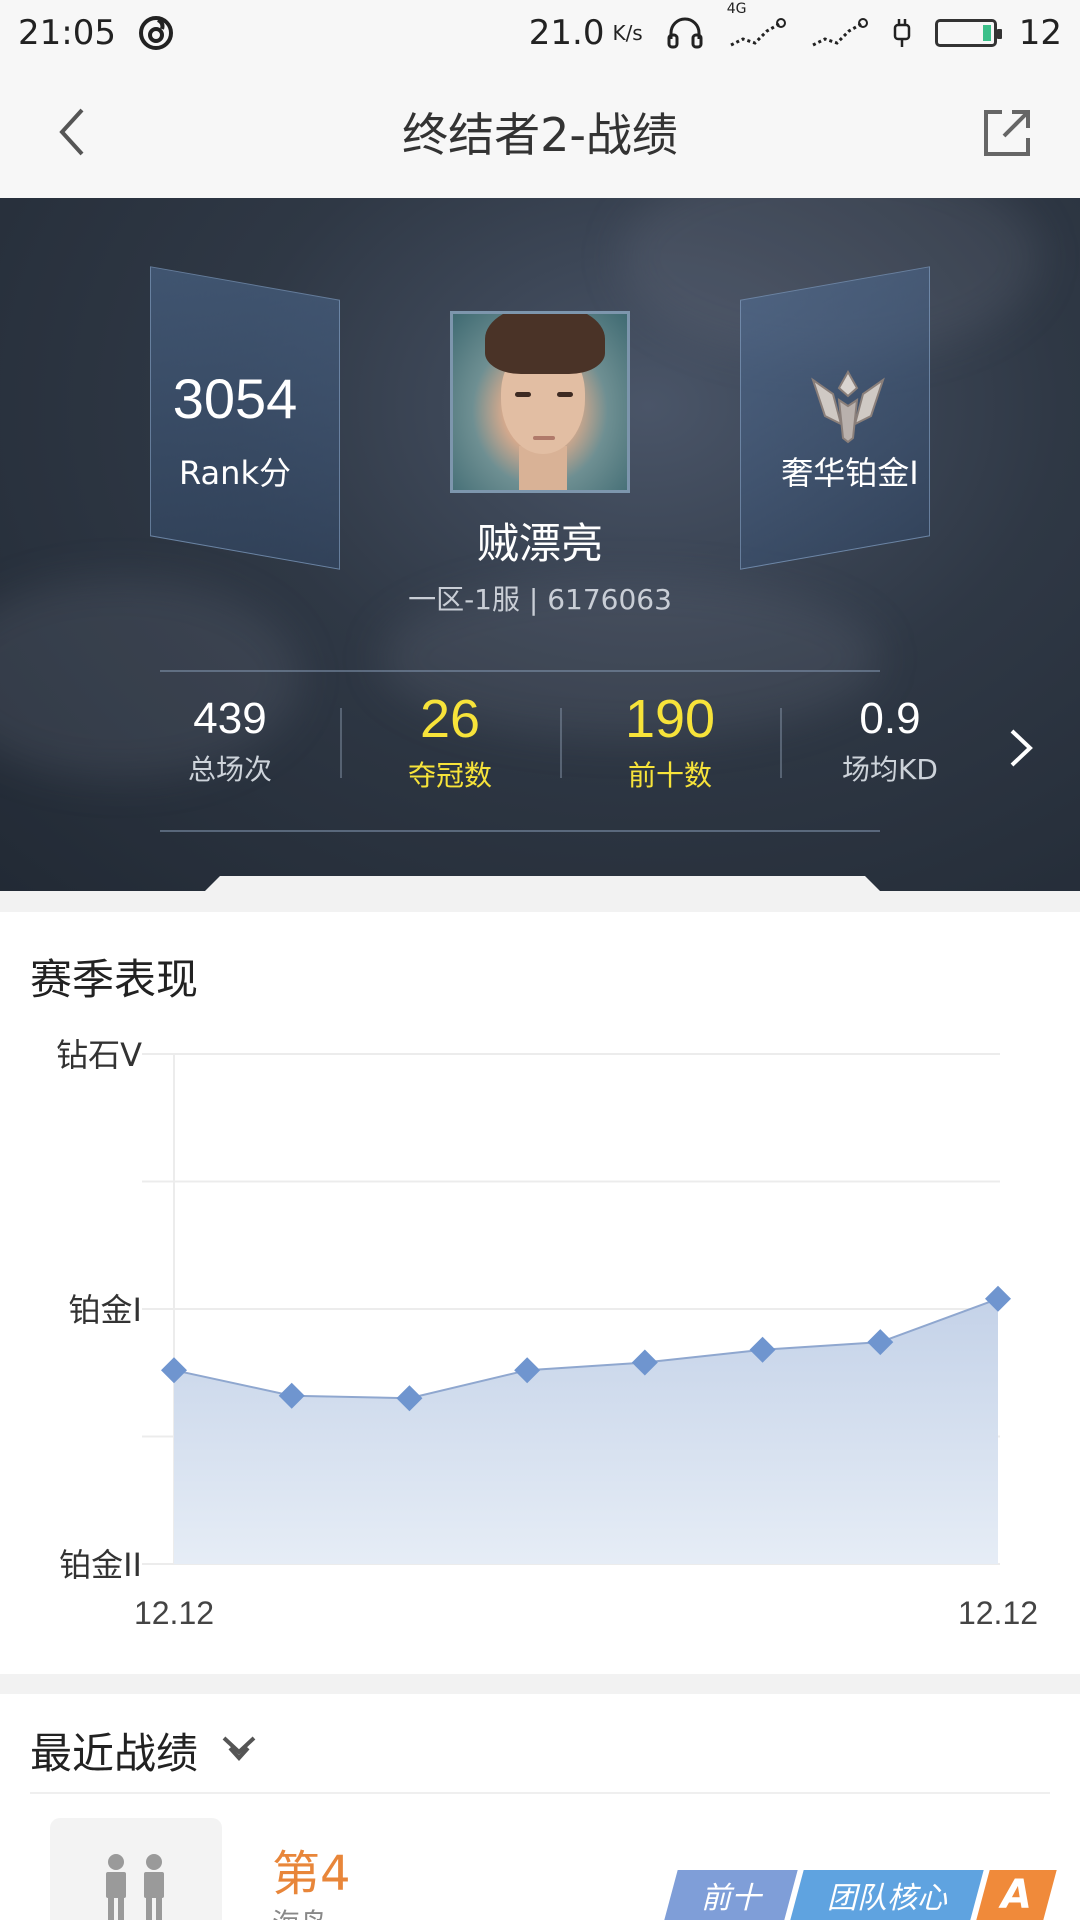 This screenshot has width=1080, height=1920. I want to click on expand-toggle, so click(239, 1748).